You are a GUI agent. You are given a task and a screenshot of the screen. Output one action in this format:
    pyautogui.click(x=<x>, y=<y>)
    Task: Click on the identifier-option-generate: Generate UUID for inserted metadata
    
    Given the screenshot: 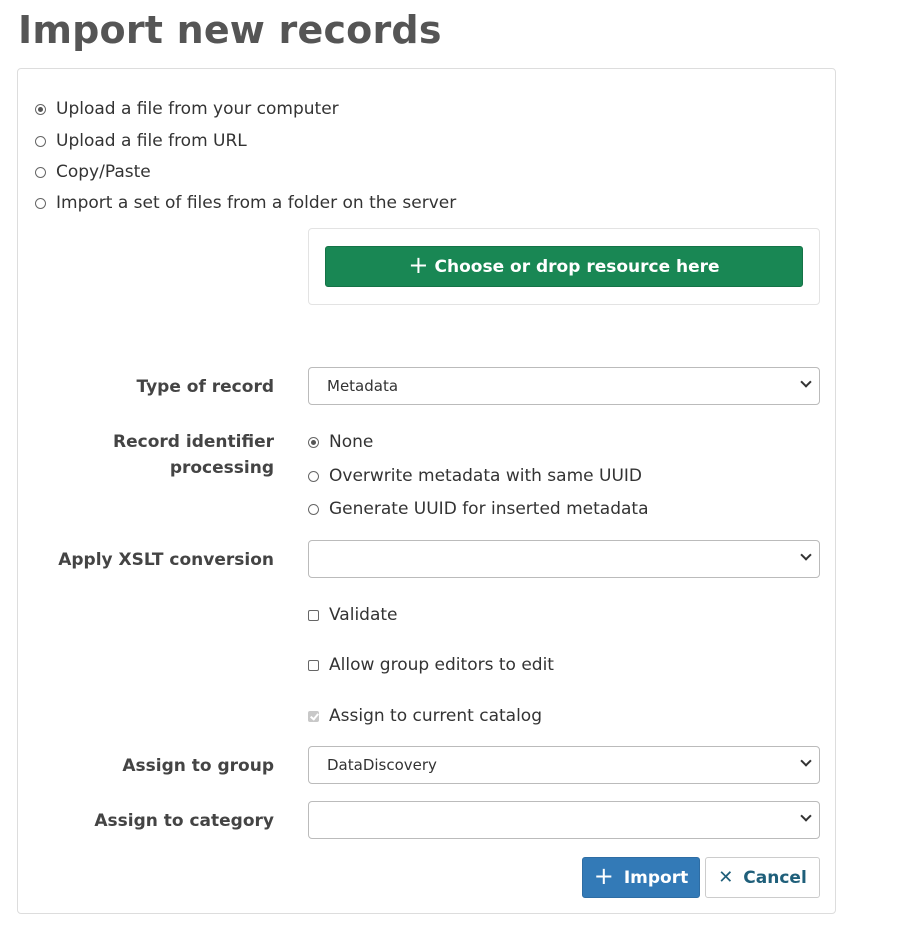 What is the action you would take?
    pyautogui.click(x=478, y=509)
    